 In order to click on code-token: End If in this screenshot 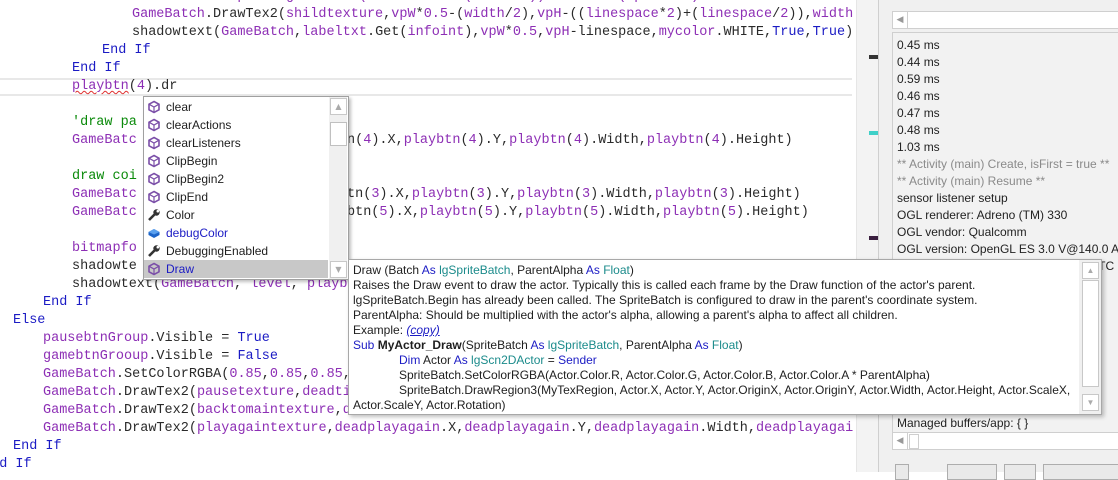, I will do `click(67, 302)`.